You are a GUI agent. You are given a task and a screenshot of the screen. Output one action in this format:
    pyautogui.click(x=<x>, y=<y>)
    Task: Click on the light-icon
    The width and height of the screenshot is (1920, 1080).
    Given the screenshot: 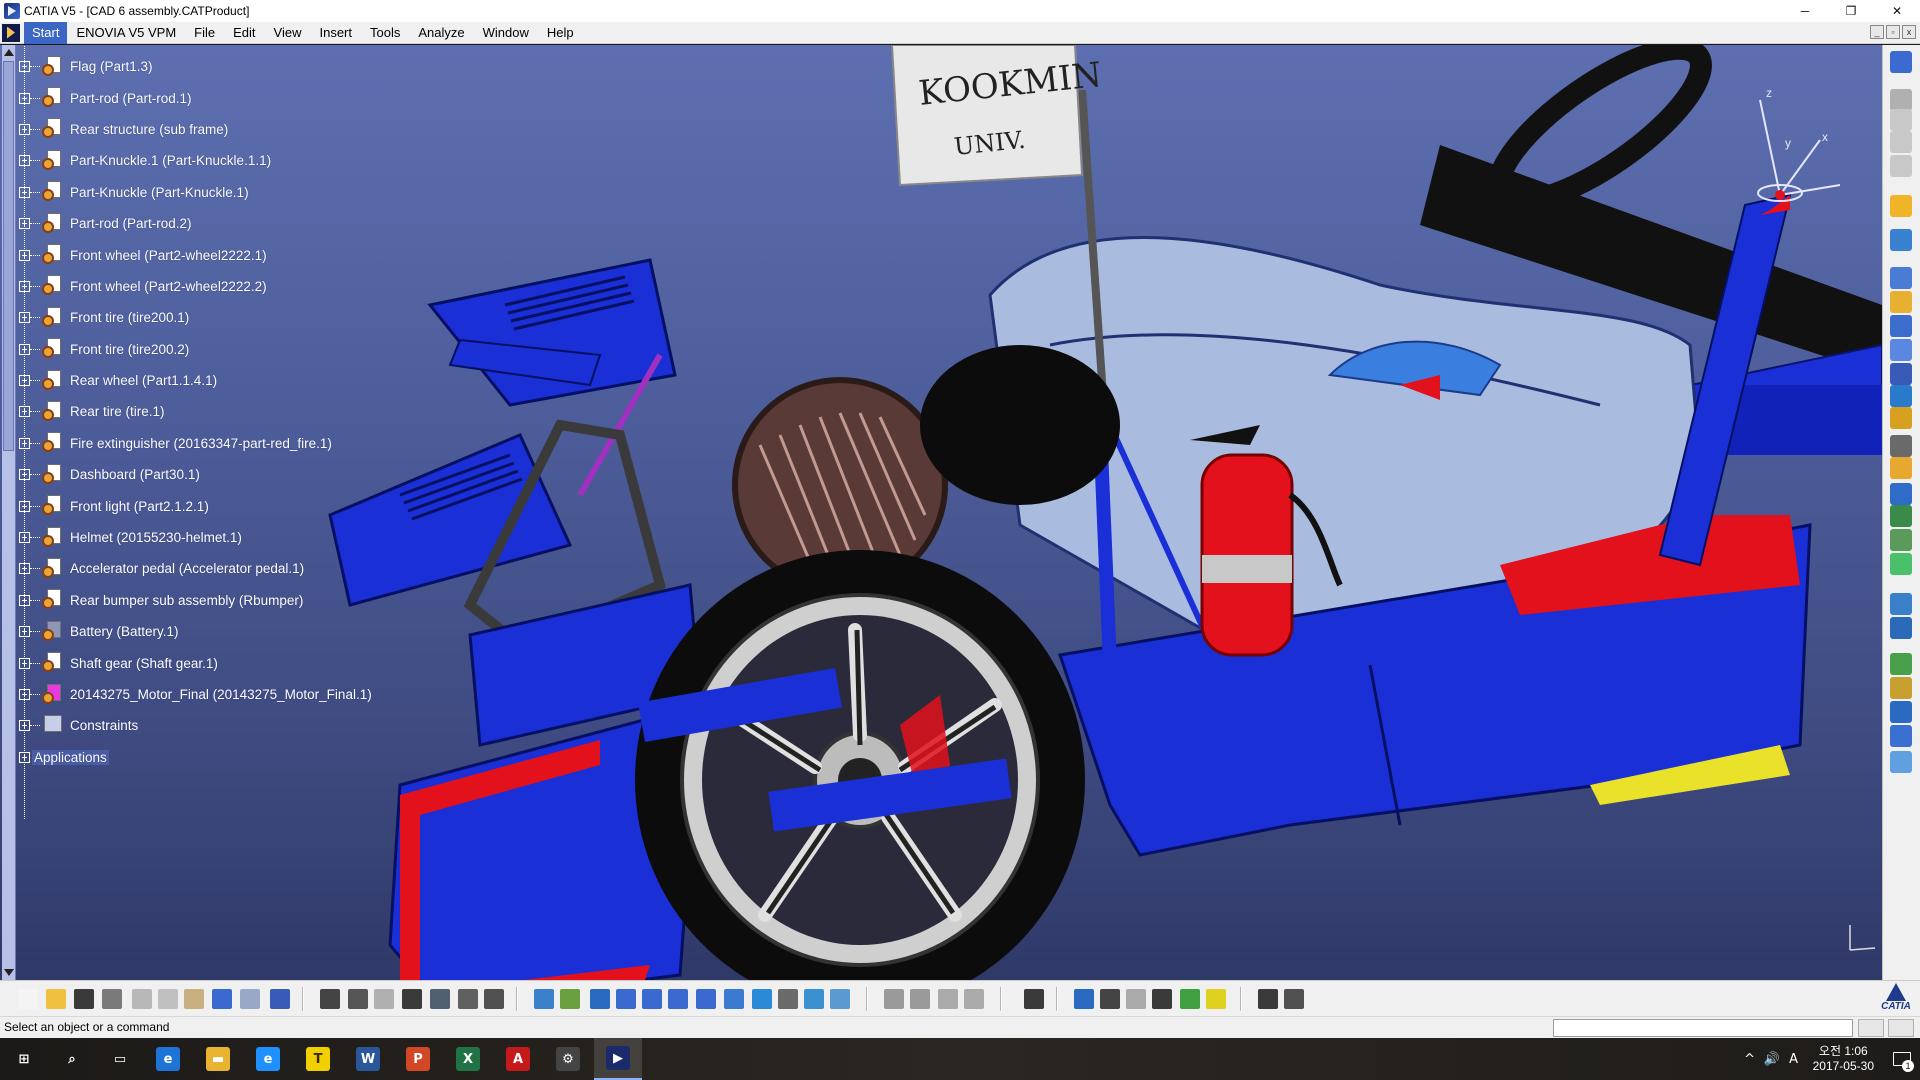 What is the action you would take?
    pyautogui.click(x=1216, y=999)
    